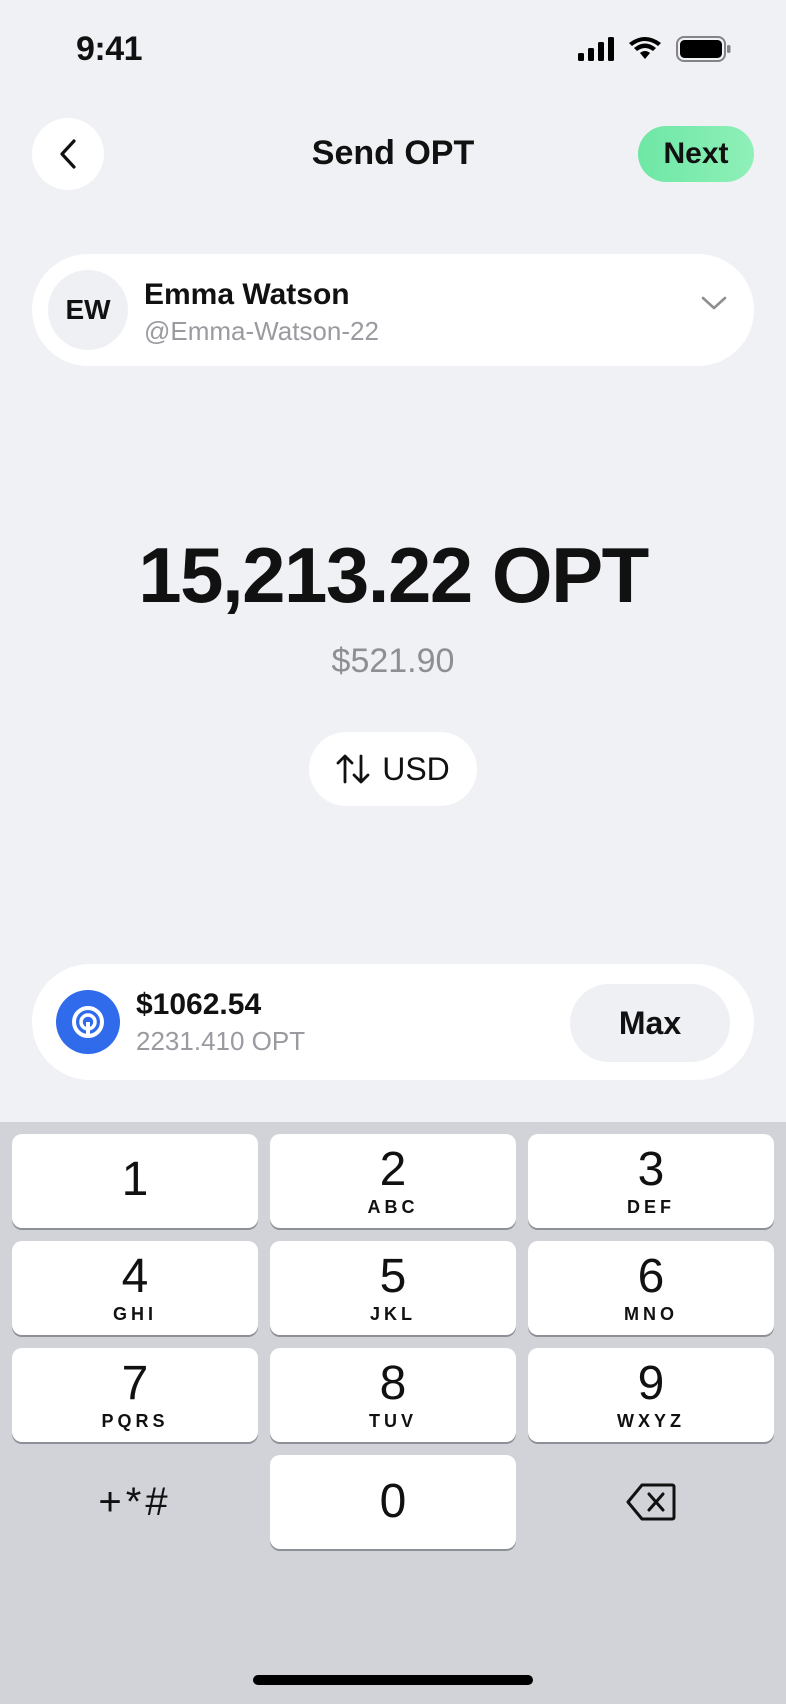  What do you see at coordinates (703, 49) in the screenshot?
I see `battery-icon` at bounding box center [703, 49].